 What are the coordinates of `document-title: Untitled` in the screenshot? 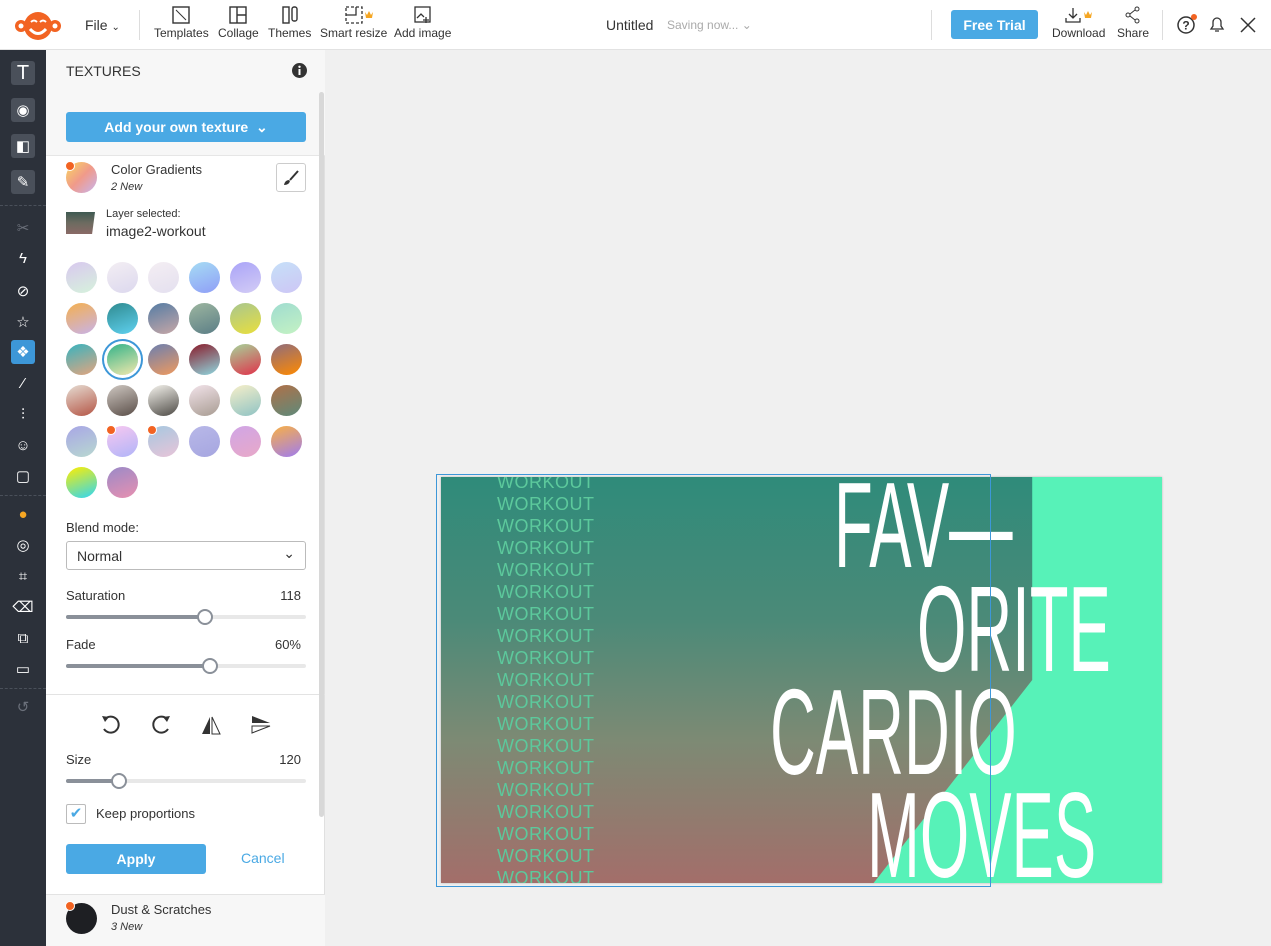 It's located at (629, 25).